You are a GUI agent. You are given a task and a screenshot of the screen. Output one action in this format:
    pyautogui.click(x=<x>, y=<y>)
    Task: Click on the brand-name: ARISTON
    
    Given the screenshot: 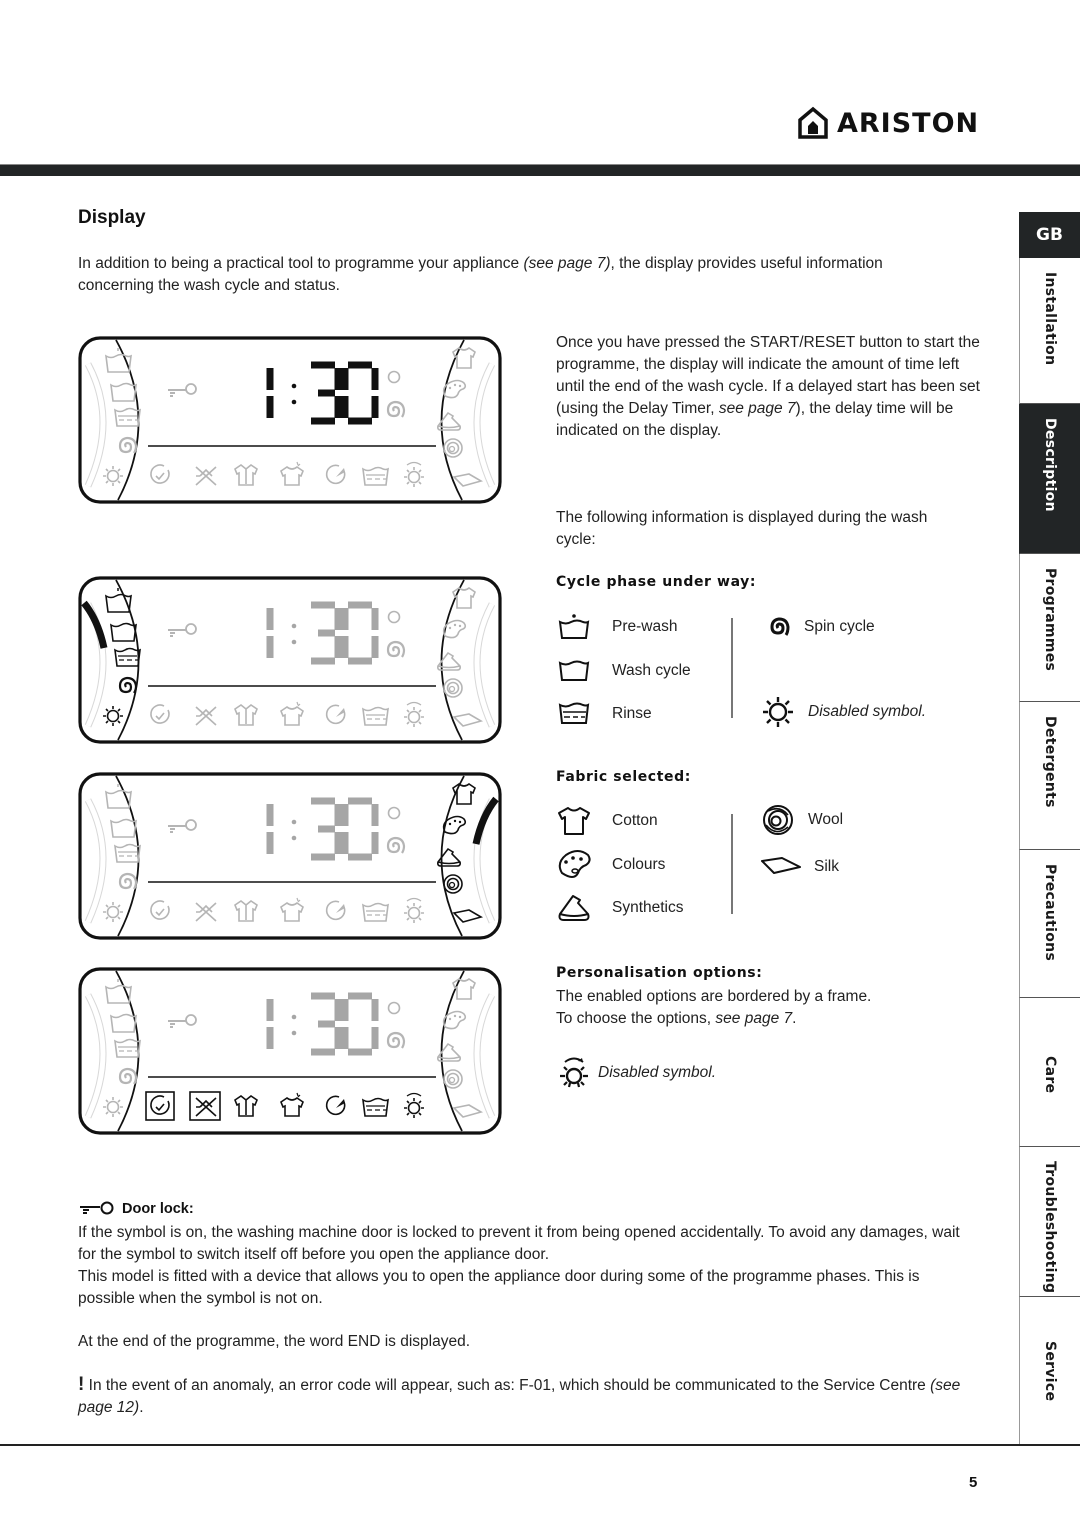 What is the action you would take?
    pyautogui.click(x=908, y=123)
    